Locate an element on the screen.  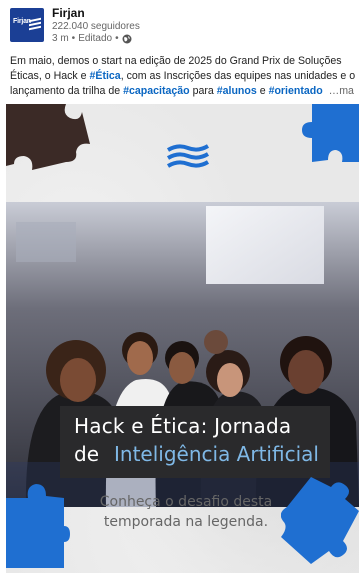
globe-icon is located at coordinates (127, 38).